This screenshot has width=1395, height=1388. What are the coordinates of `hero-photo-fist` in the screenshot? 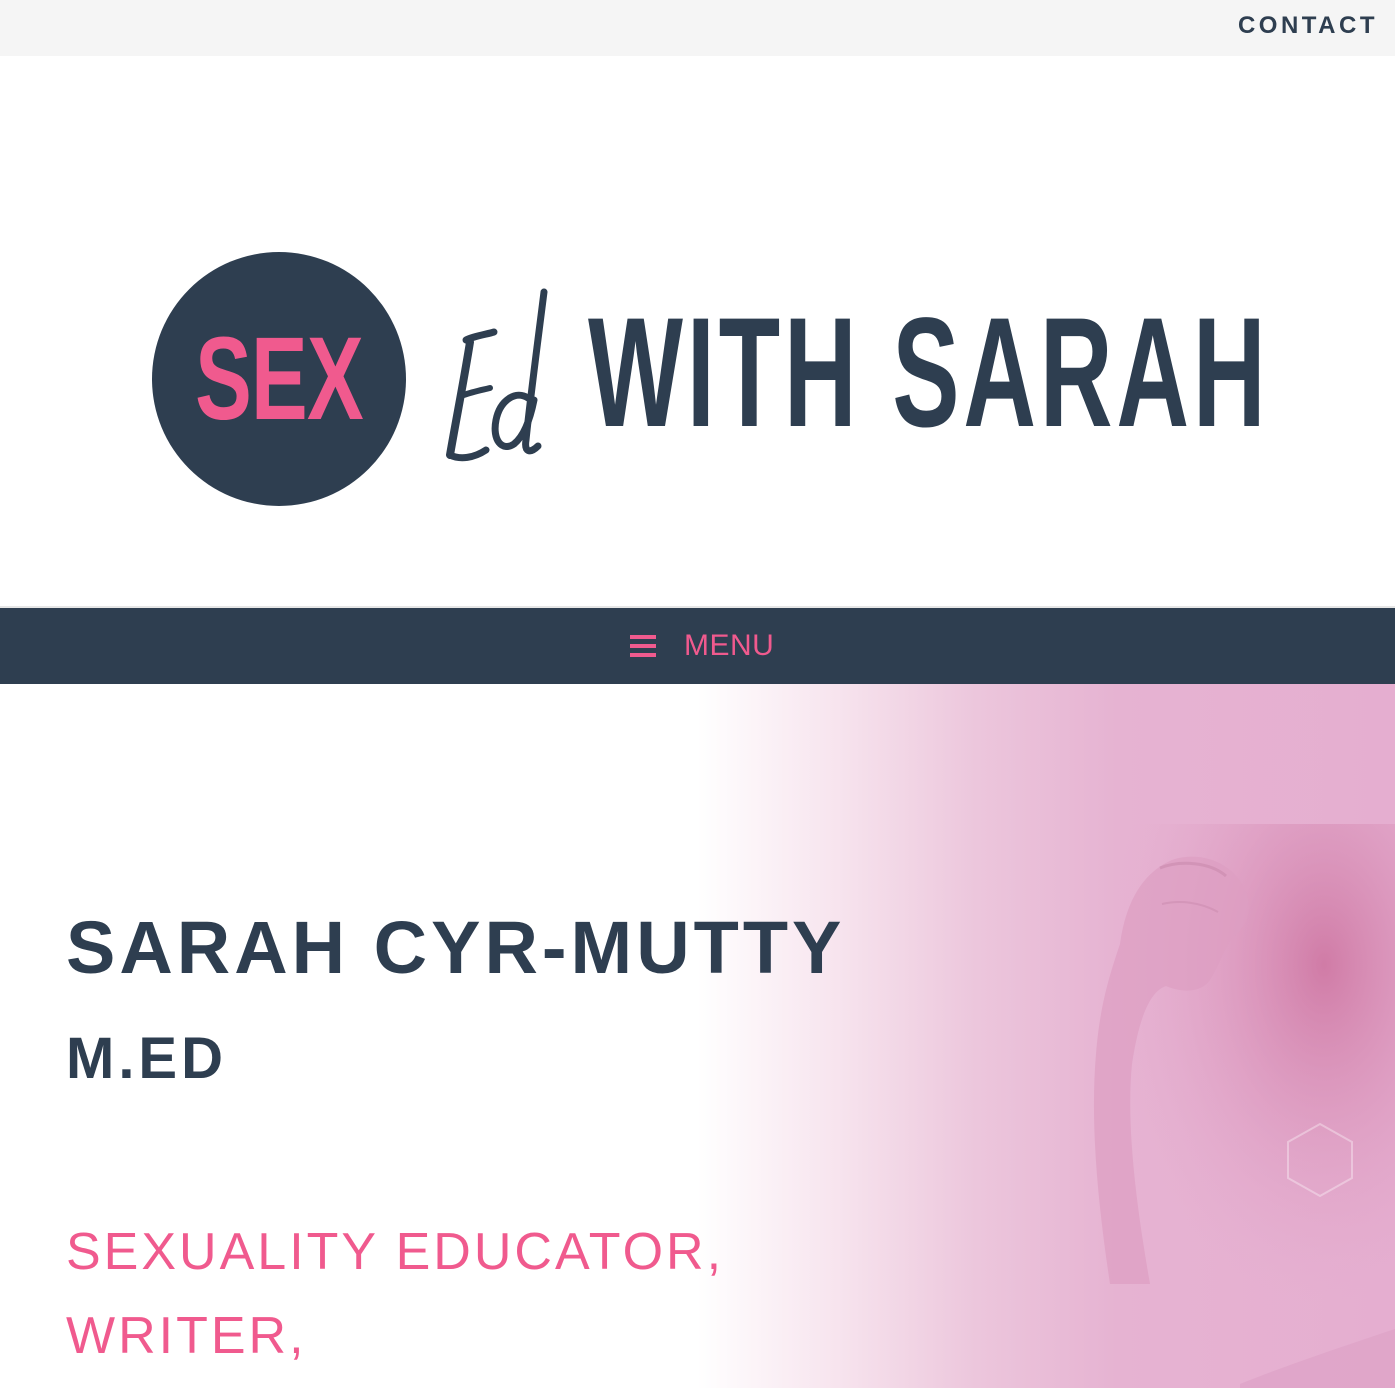 It's located at (1217, 1106).